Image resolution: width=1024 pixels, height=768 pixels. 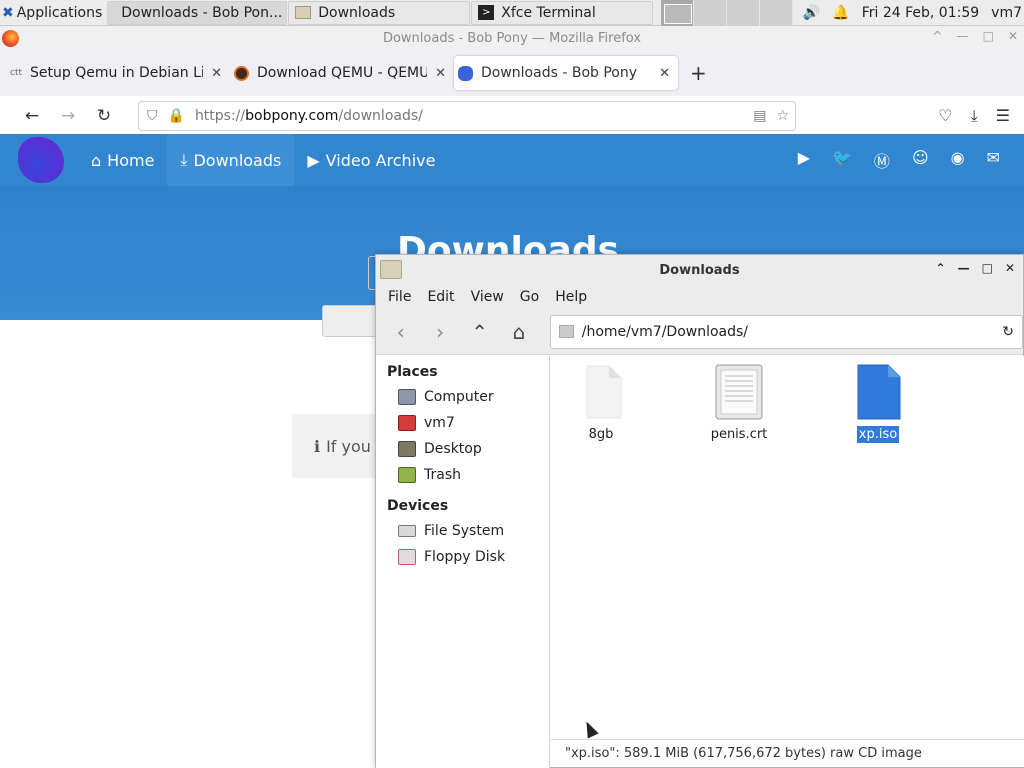 What do you see at coordinates (1003, 116) in the screenshot?
I see `menu-icon: ☰` at bounding box center [1003, 116].